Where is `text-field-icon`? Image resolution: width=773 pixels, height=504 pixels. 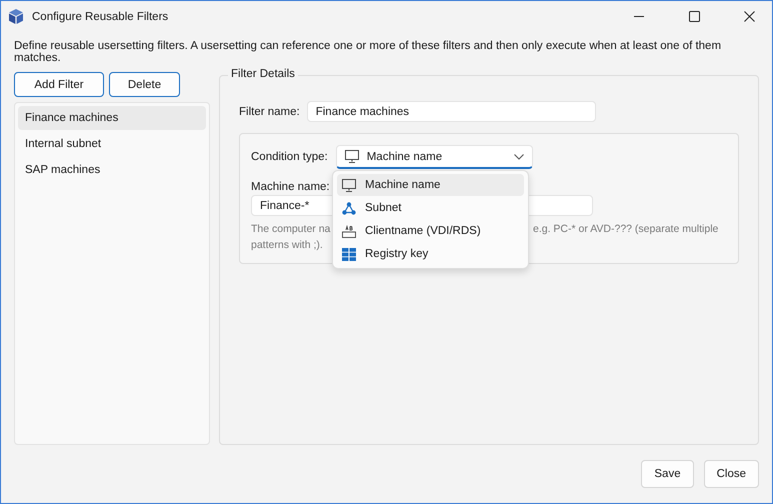 text-field-icon is located at coordinates (349, 231).